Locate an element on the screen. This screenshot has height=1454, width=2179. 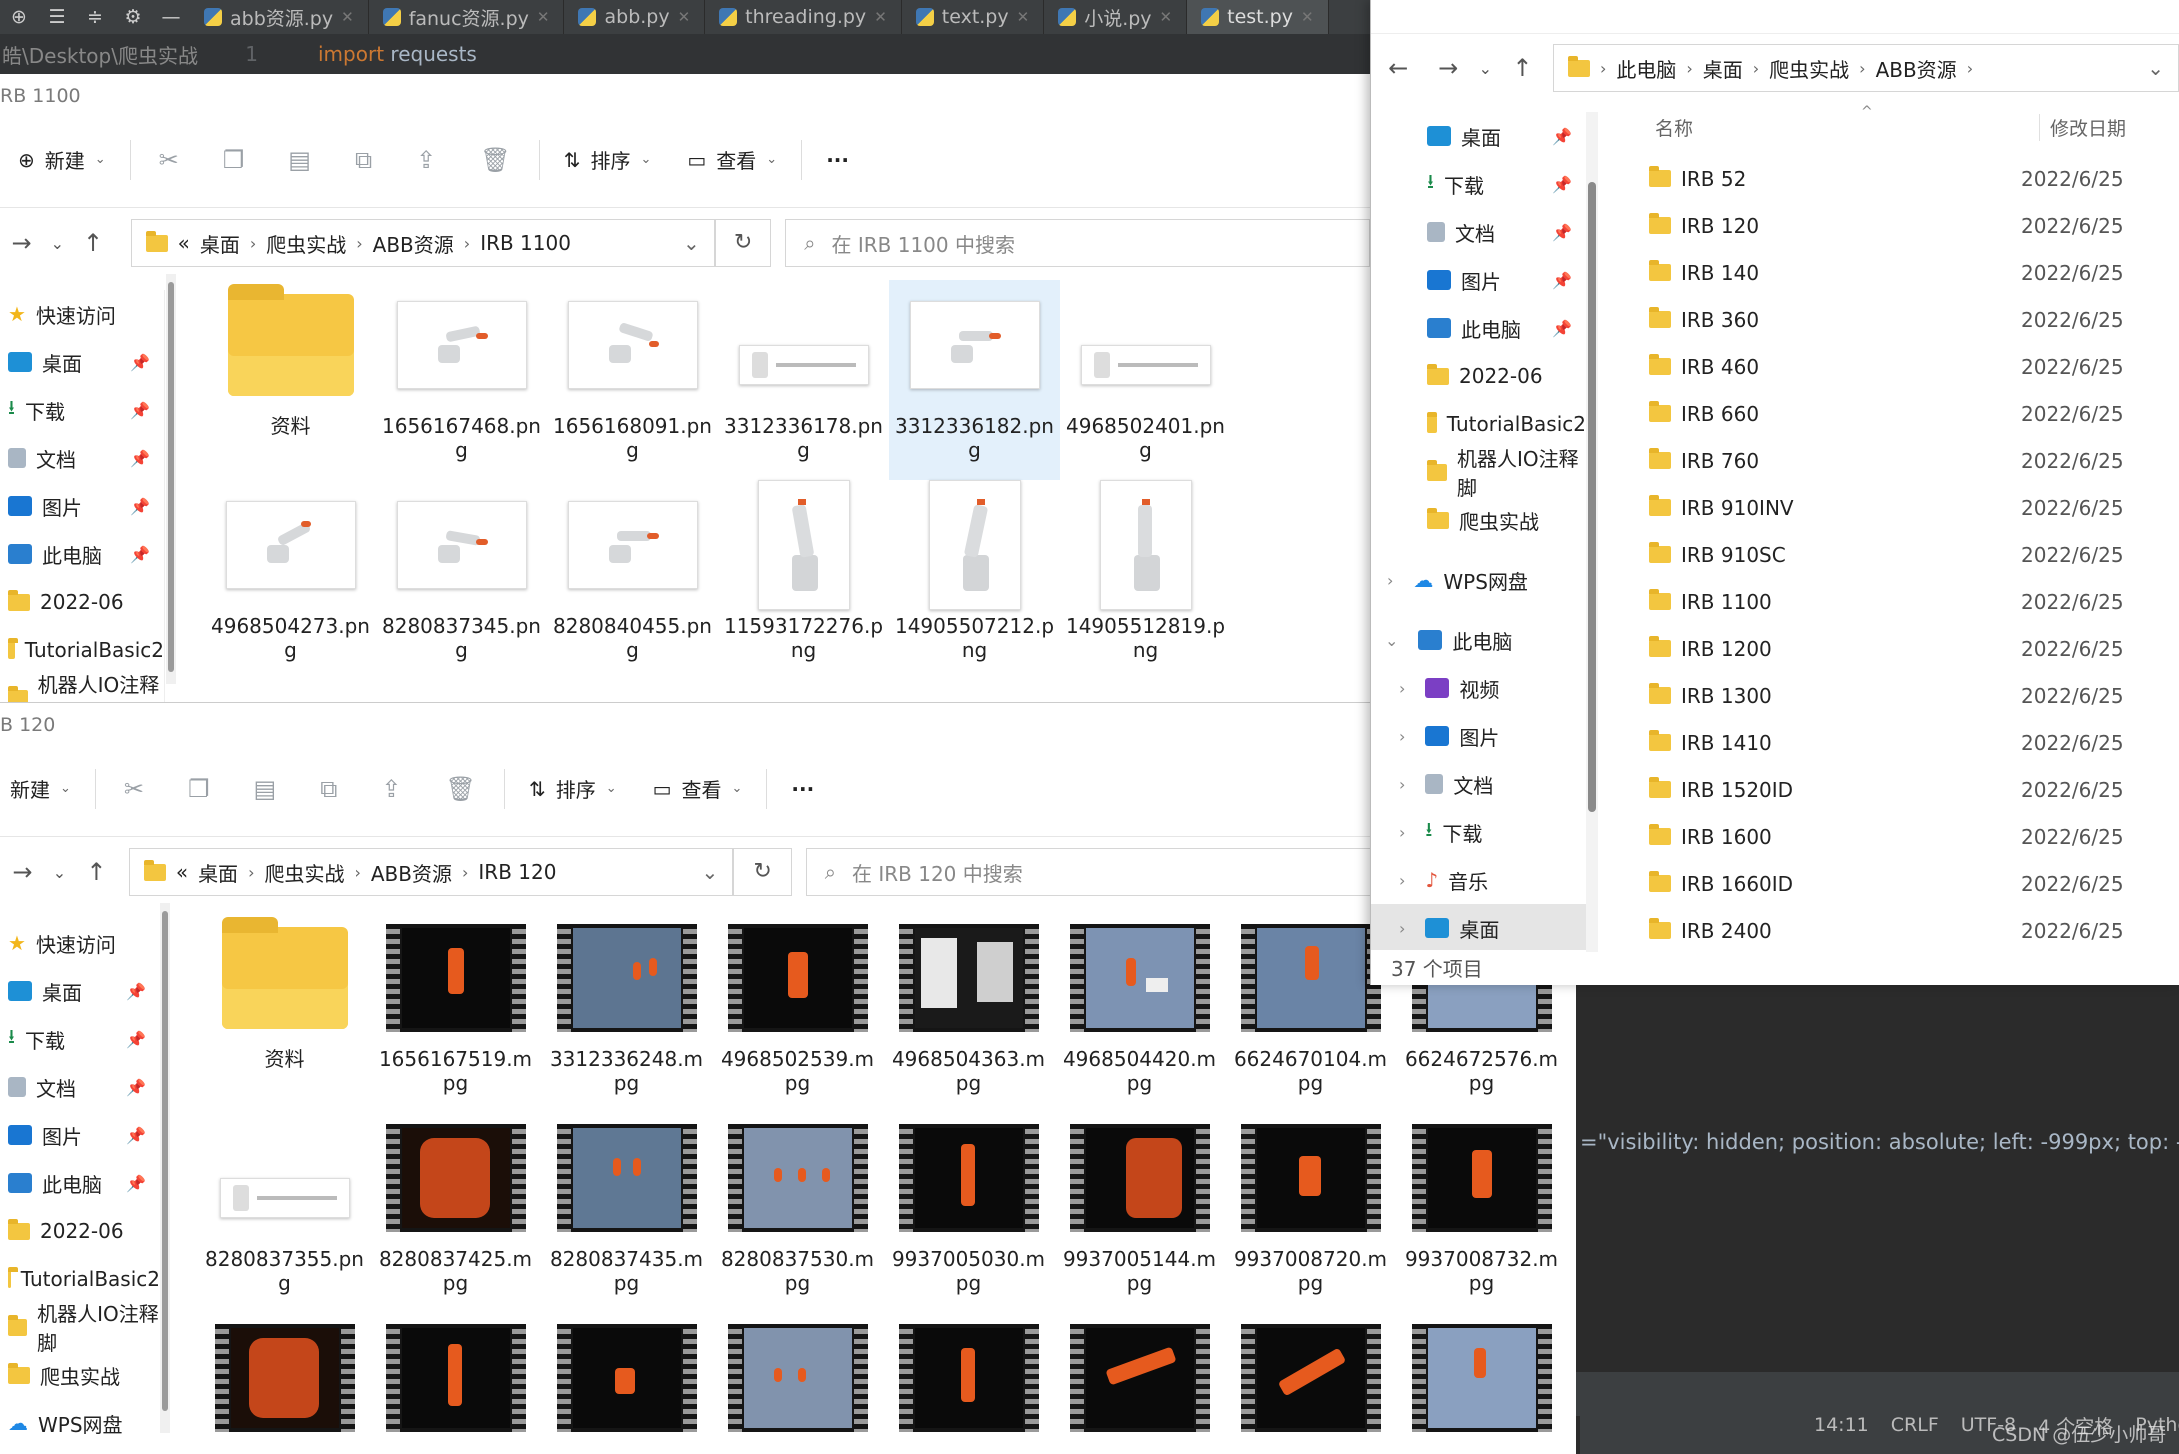
nav-folder: 2022-06 is located at coordinates (82, 602).